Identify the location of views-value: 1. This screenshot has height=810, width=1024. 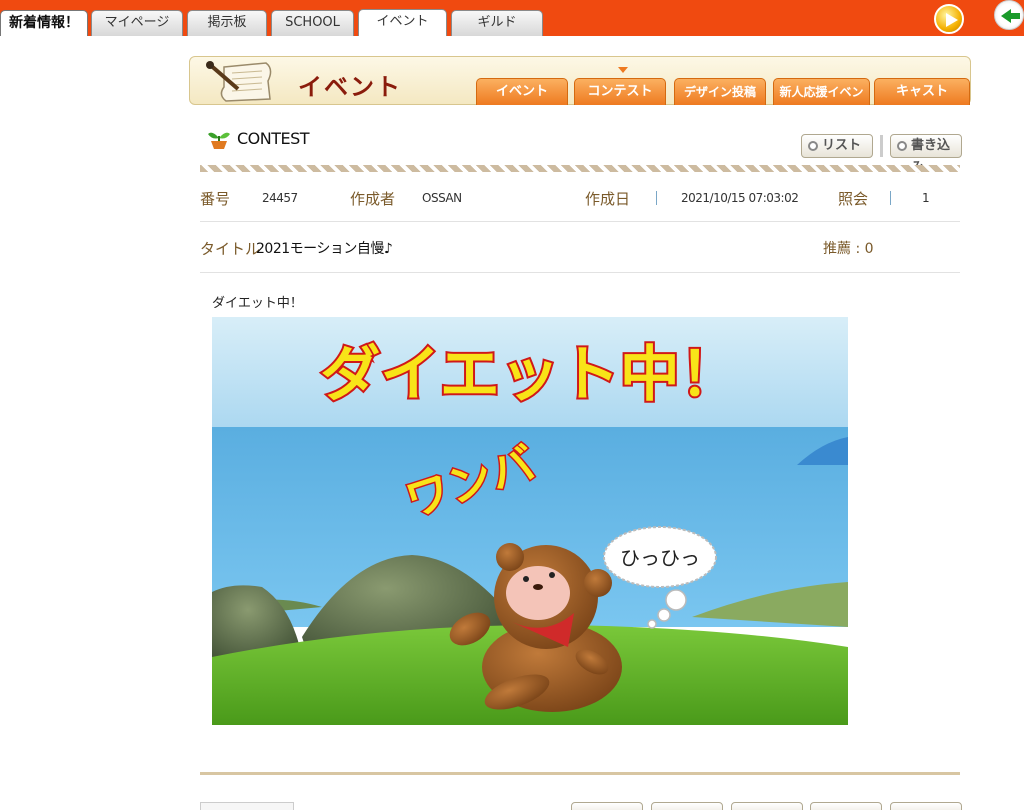
(926, 198).